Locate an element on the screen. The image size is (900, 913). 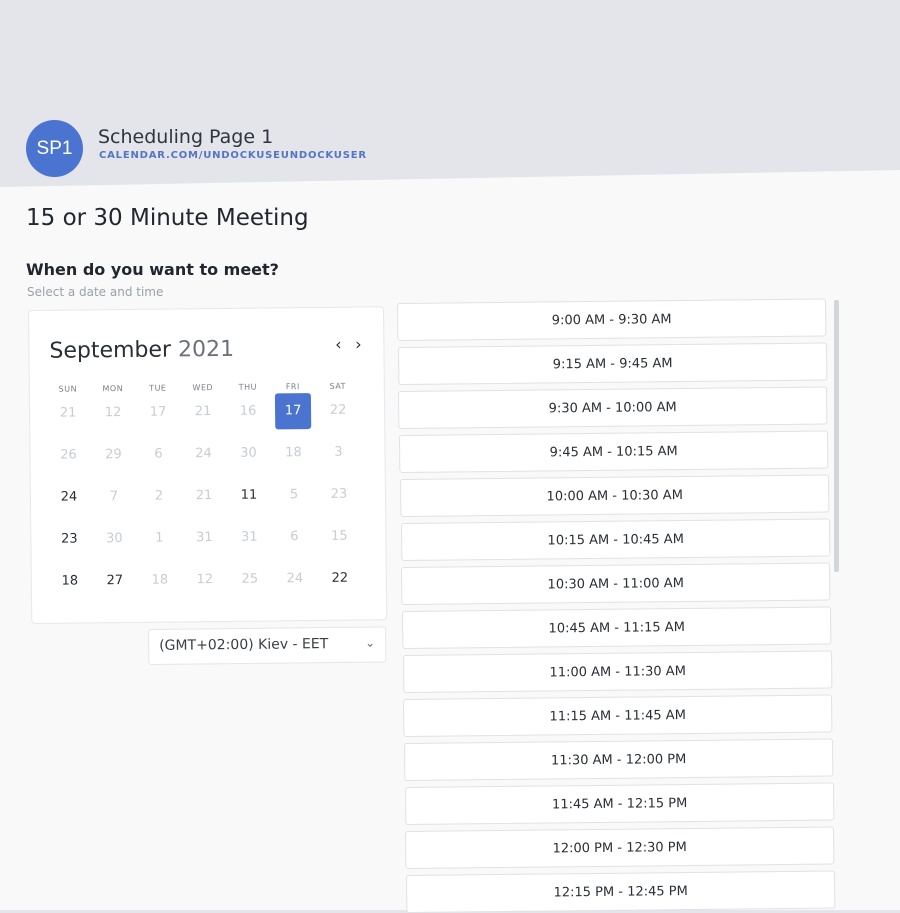
time-slot-button: 10:30 AM - 11:00 AM is located at coordinates (616, 583).